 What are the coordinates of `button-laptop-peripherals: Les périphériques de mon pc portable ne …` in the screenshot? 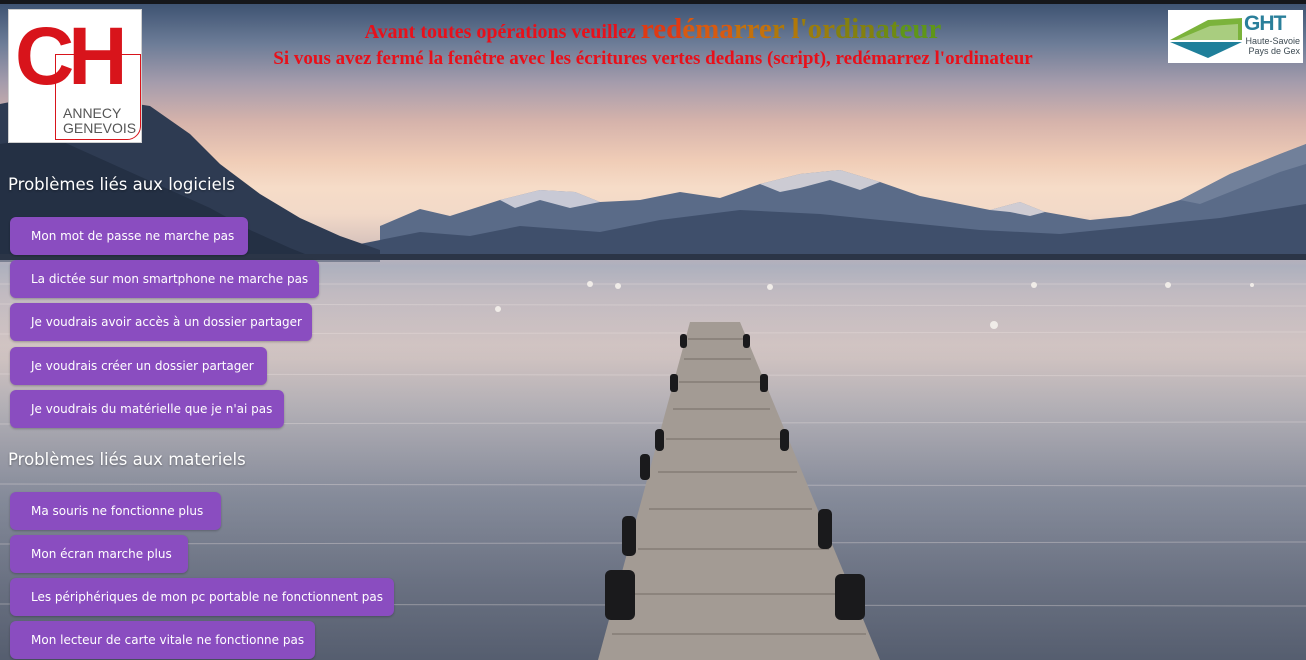 It's located at (202, 597).